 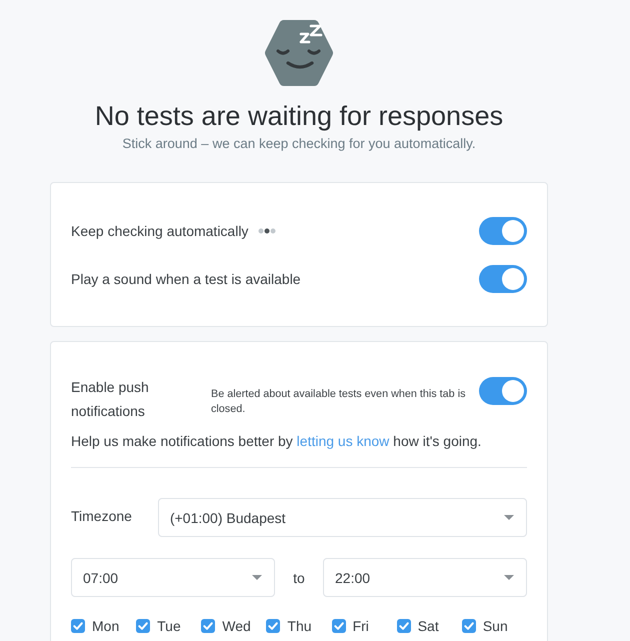 What do you see at coordinates (428, 626) in the screenshot?
I see `day-label: Sat` at bounding box center [428, 626].